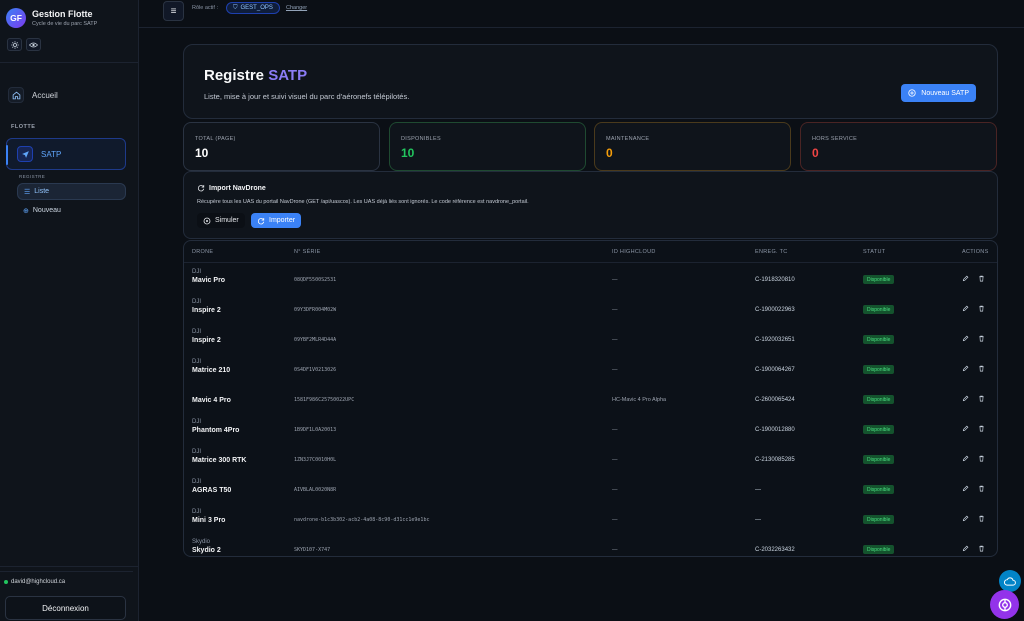  What do you see at coordinates (66, 154) in the screenshot?
I see `sidebar-item-satp: SATP` at bounding box center [66, 154].